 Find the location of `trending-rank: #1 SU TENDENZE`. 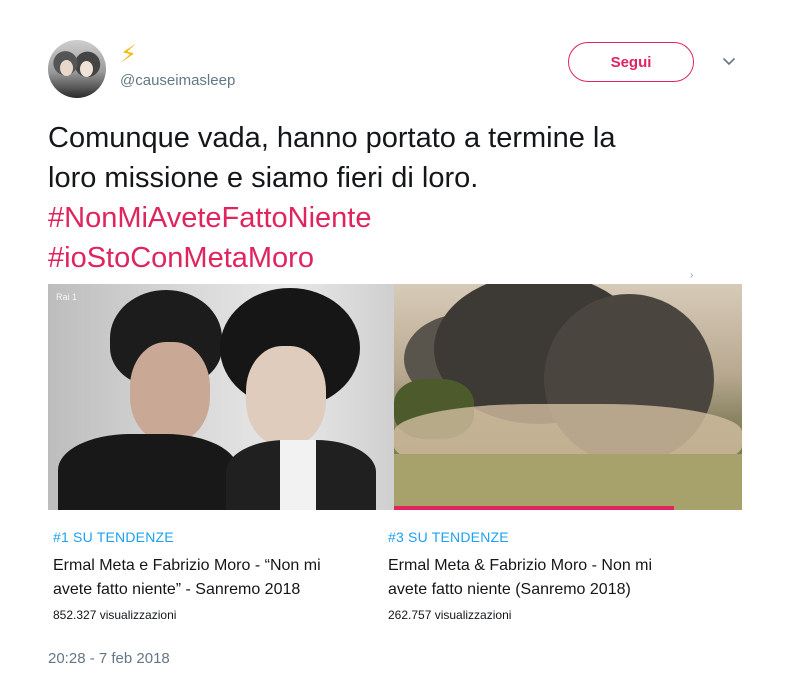

trending-rank: #1 SU TENDENZE is located at coordinates (113, 537).